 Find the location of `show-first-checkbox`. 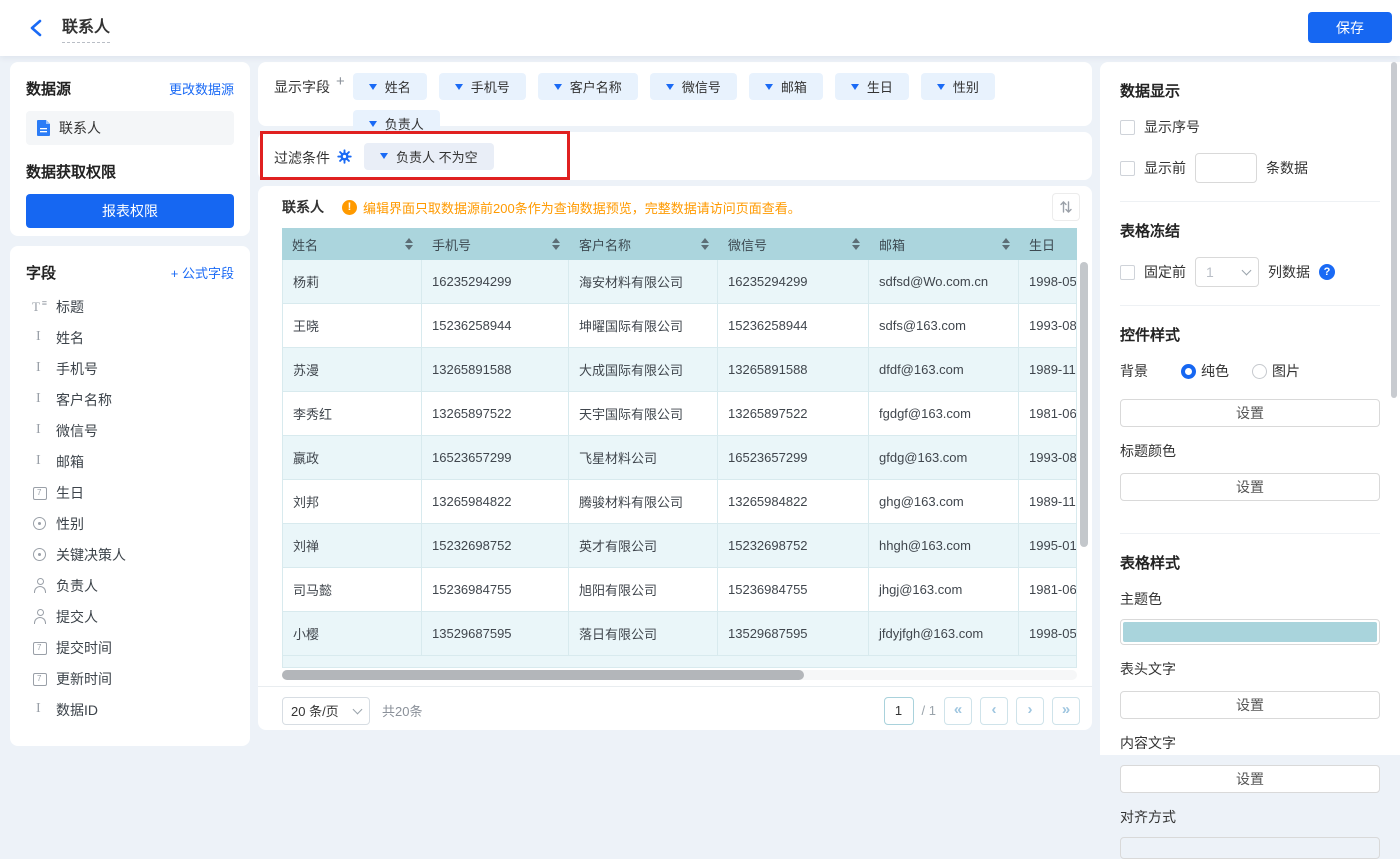

show-first-checkbox is located at coordinates (1127, 168).